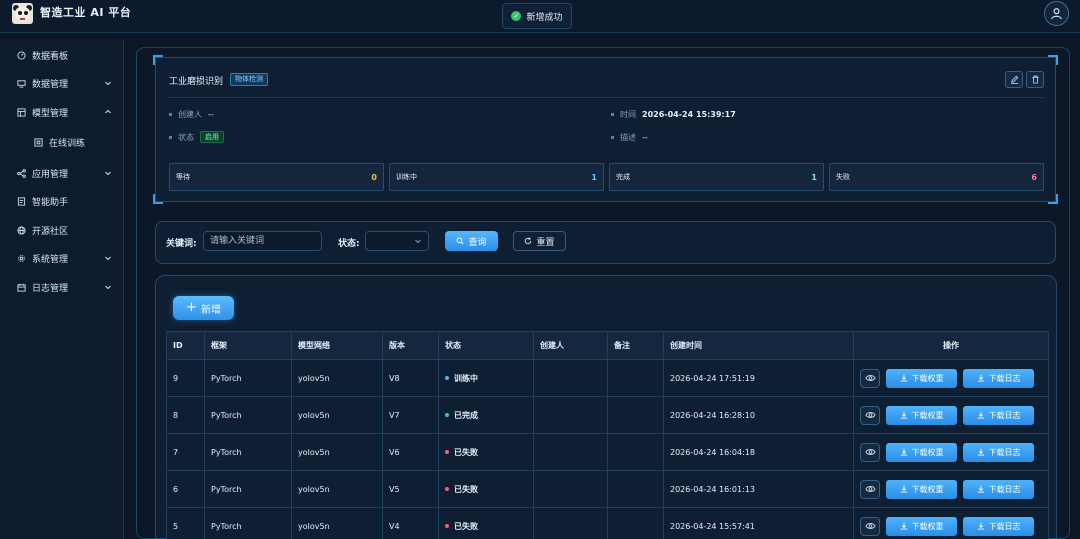 The height and width of the screenshot is (539, 1080). Describe the element at coordinates (486, 452) in the screenshot. I see `cell-status: 已失败` at that location.